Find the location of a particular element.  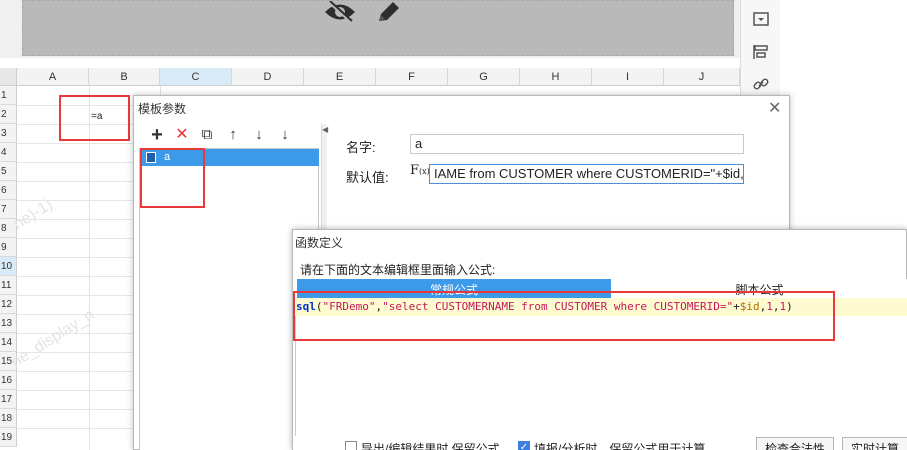

column-header-c: C is located at coordinates (196, 77).